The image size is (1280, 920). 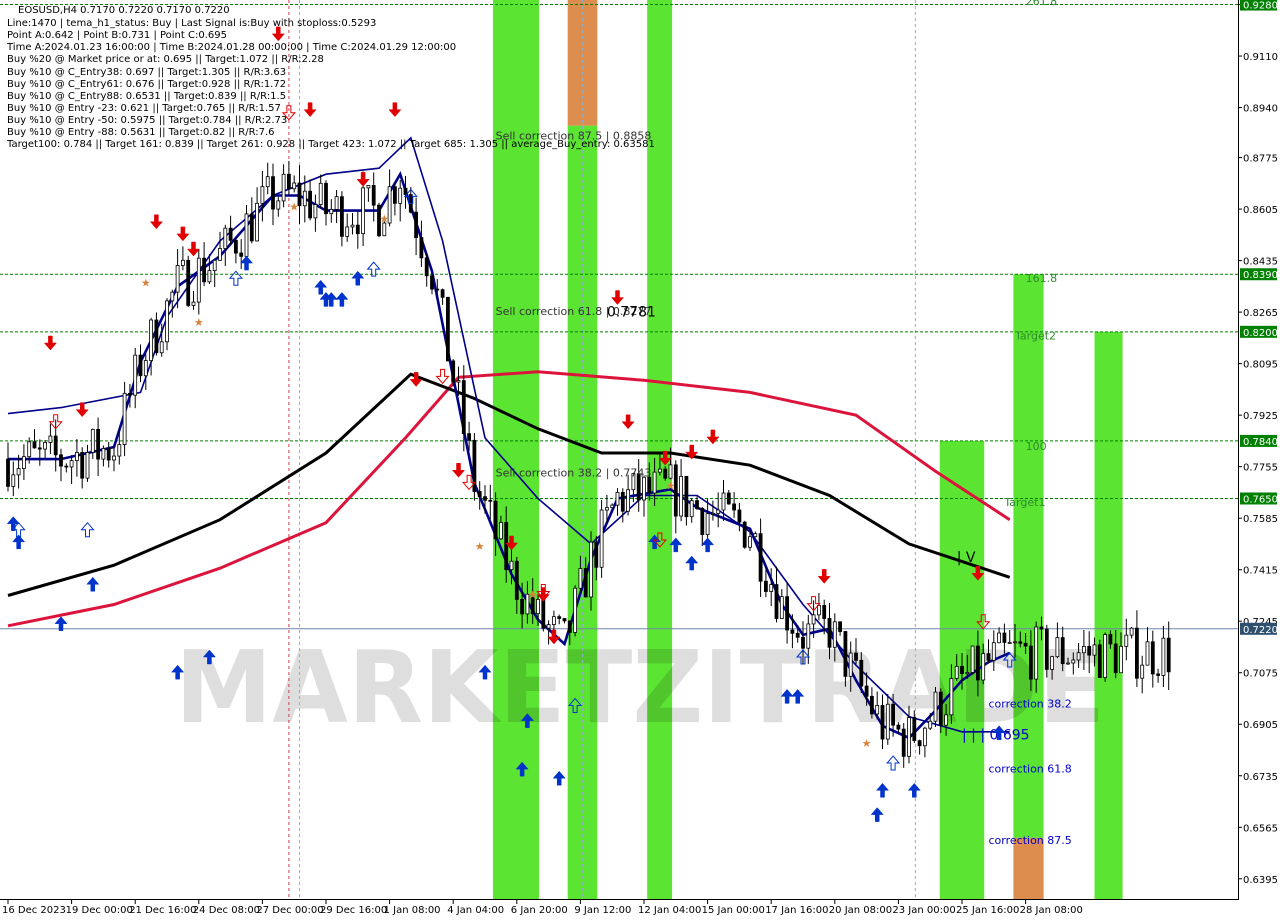 I want to click on annotation-label: | V, so click(x=966, y=558).